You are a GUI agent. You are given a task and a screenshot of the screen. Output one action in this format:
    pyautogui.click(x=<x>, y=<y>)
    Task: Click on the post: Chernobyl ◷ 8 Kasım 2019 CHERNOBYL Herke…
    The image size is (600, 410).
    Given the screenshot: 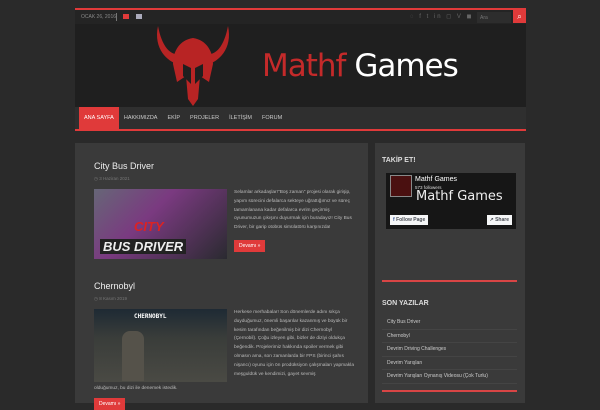 What is the action you would take?
    pyautogui.click(x=224, y=345)
    